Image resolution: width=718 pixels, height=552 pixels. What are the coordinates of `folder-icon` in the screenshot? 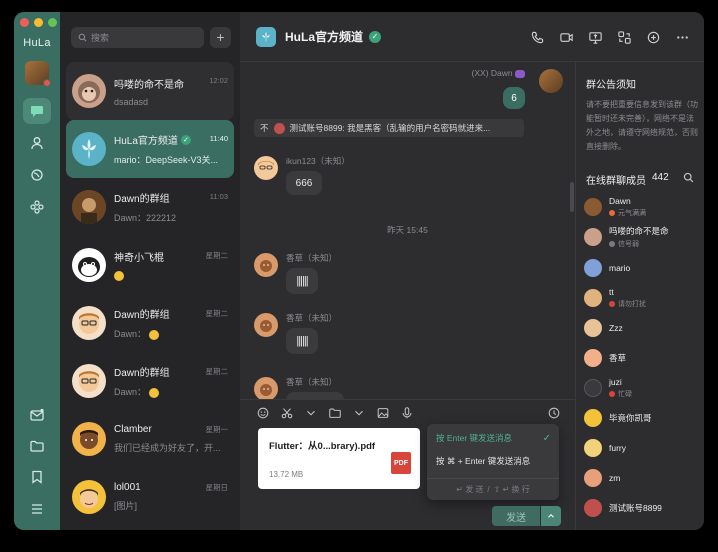 It's located at (335, 413).